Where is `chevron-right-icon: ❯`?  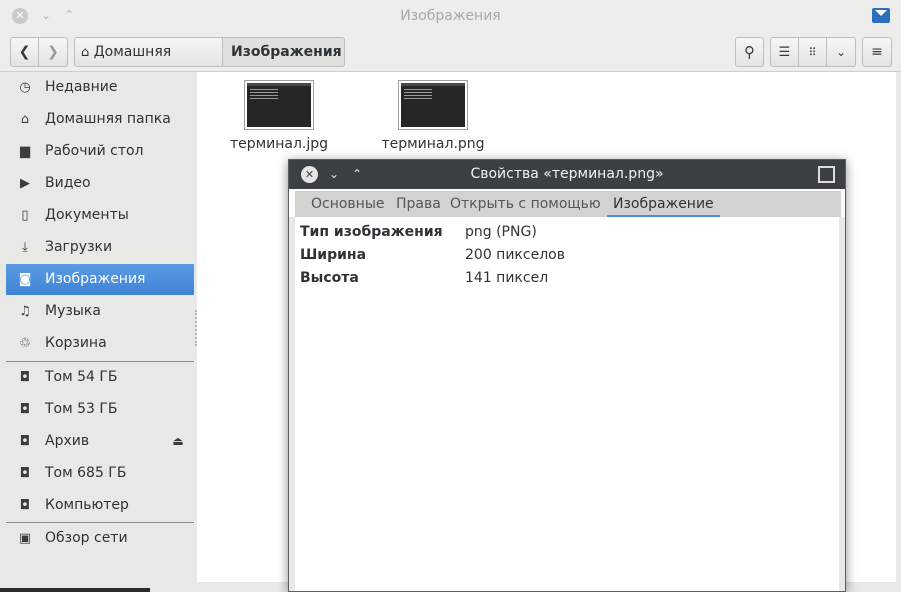 chevron-right-icon: ❯ is located at coordinates (53, 52).